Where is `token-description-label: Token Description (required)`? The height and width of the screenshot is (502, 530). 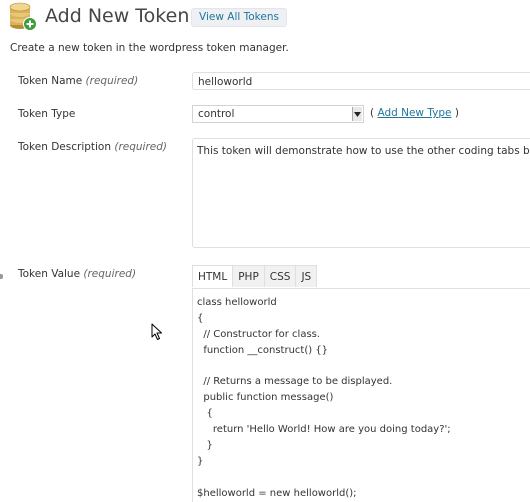
token-description-label: Token Description (required) is located at coordinates (93, 147).